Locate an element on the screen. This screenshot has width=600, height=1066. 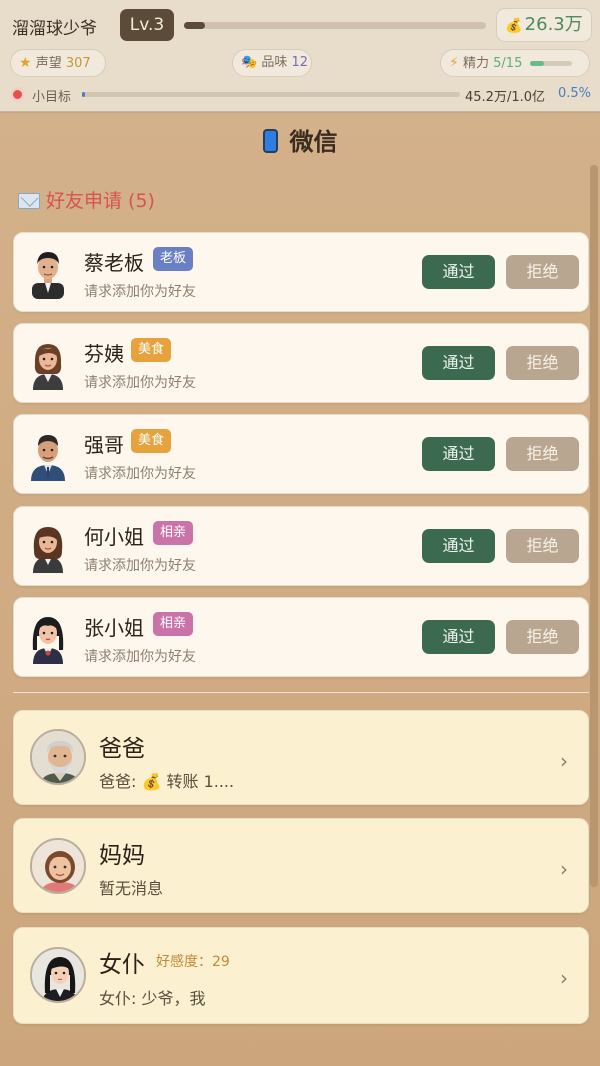
request-name: 张小姐 is located at coordinates (114, 628).